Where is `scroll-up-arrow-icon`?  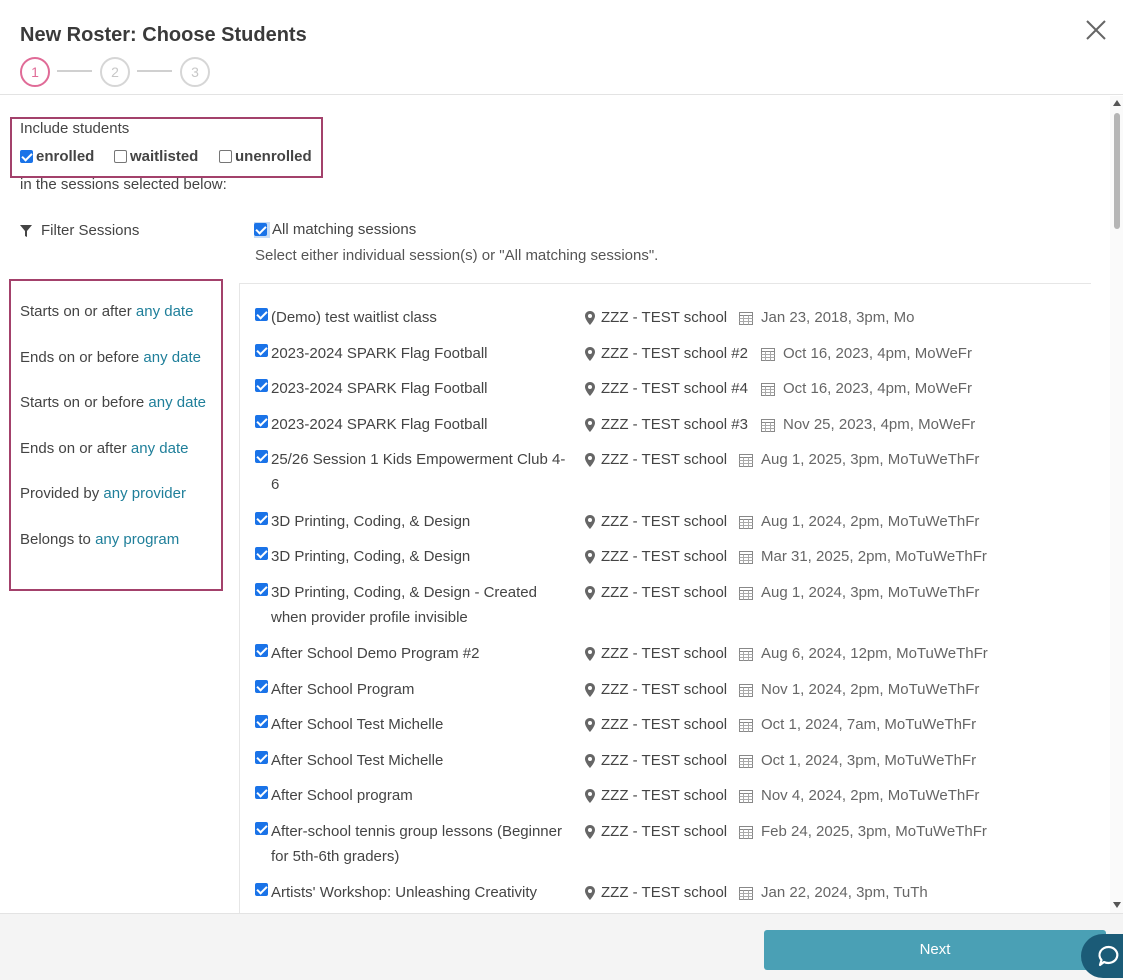
scroll-up-arrow-icon is located at coordinates (1117, 103).